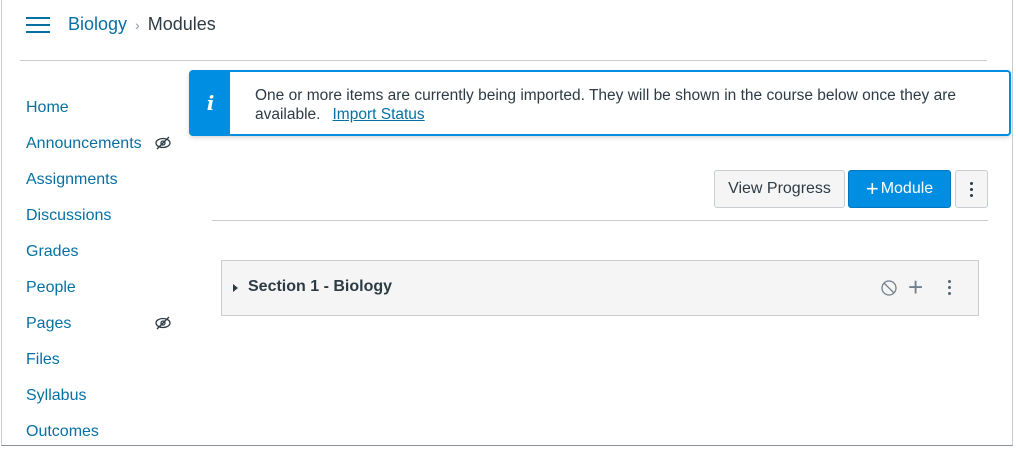  I want to click on nav-item-announcements: Announcements, so click(106, 144).